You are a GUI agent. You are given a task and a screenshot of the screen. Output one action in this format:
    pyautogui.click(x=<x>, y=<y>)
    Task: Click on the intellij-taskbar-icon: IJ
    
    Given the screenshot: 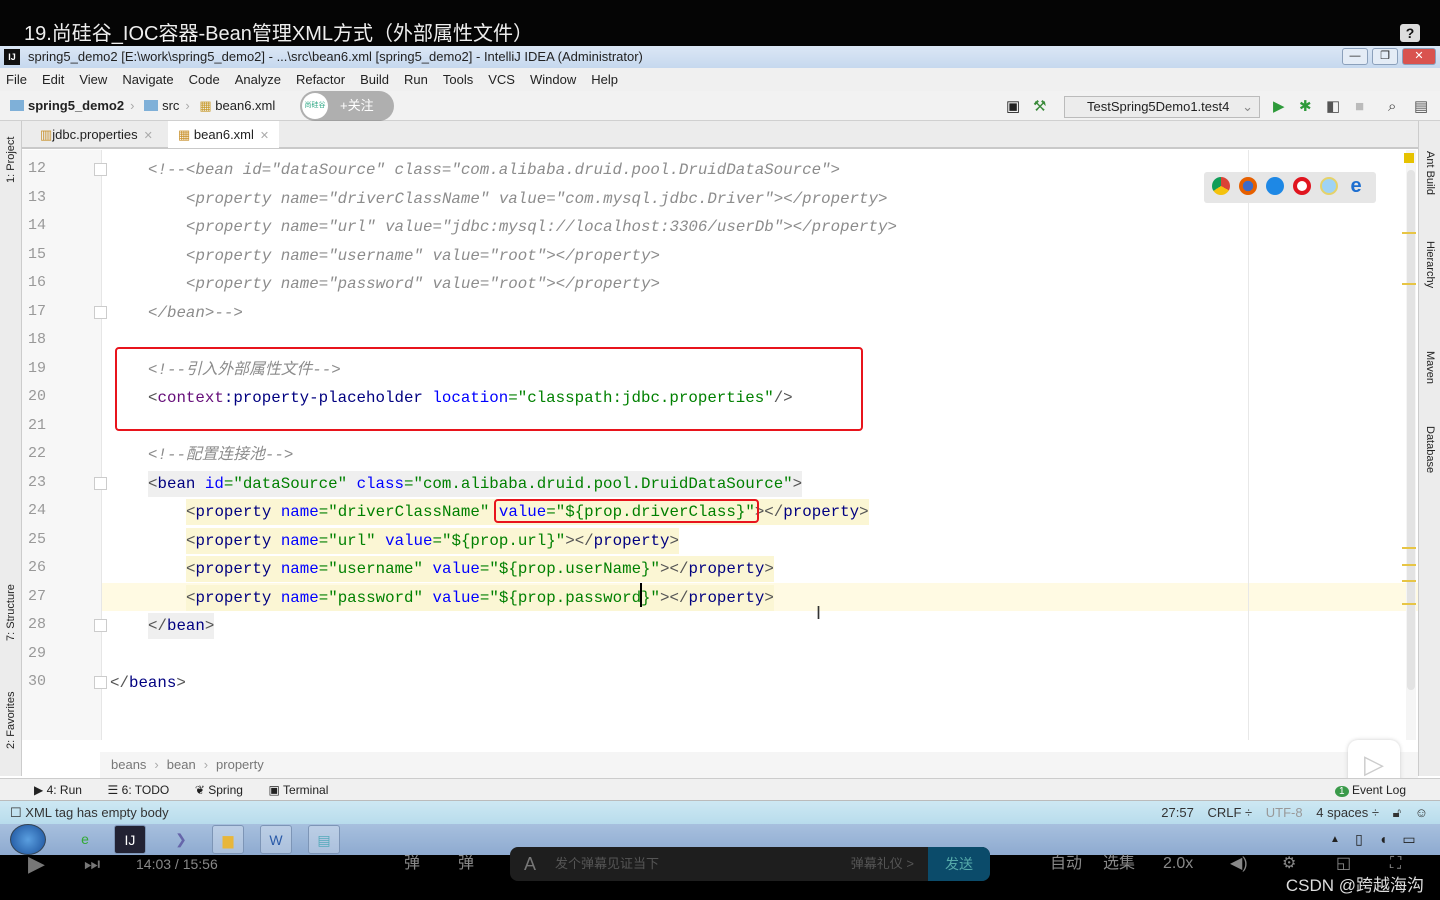 What is the action you would take?
    pyautogui.click(x=130, y=839)
    